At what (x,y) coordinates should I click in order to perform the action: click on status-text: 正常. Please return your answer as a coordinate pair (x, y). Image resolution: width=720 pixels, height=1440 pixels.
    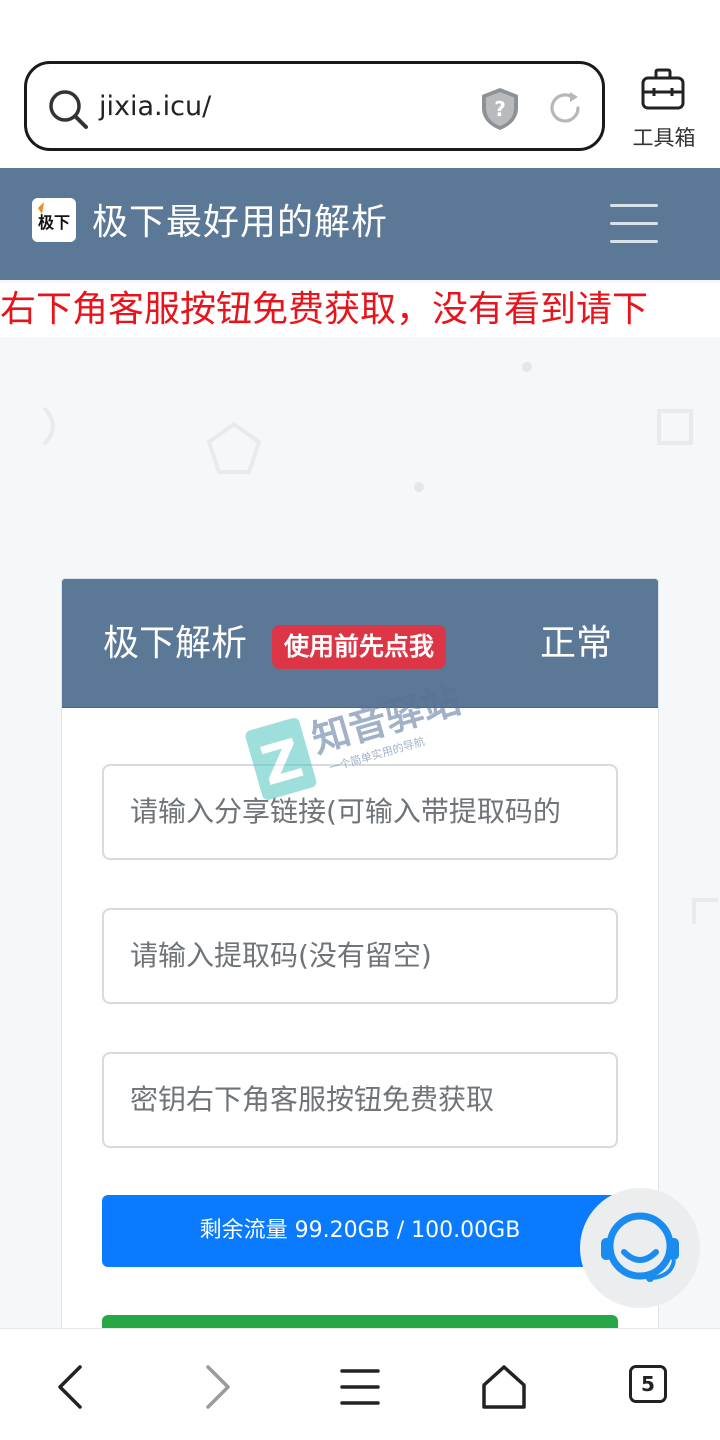
    Looking at the image, I should click on (576, 643).